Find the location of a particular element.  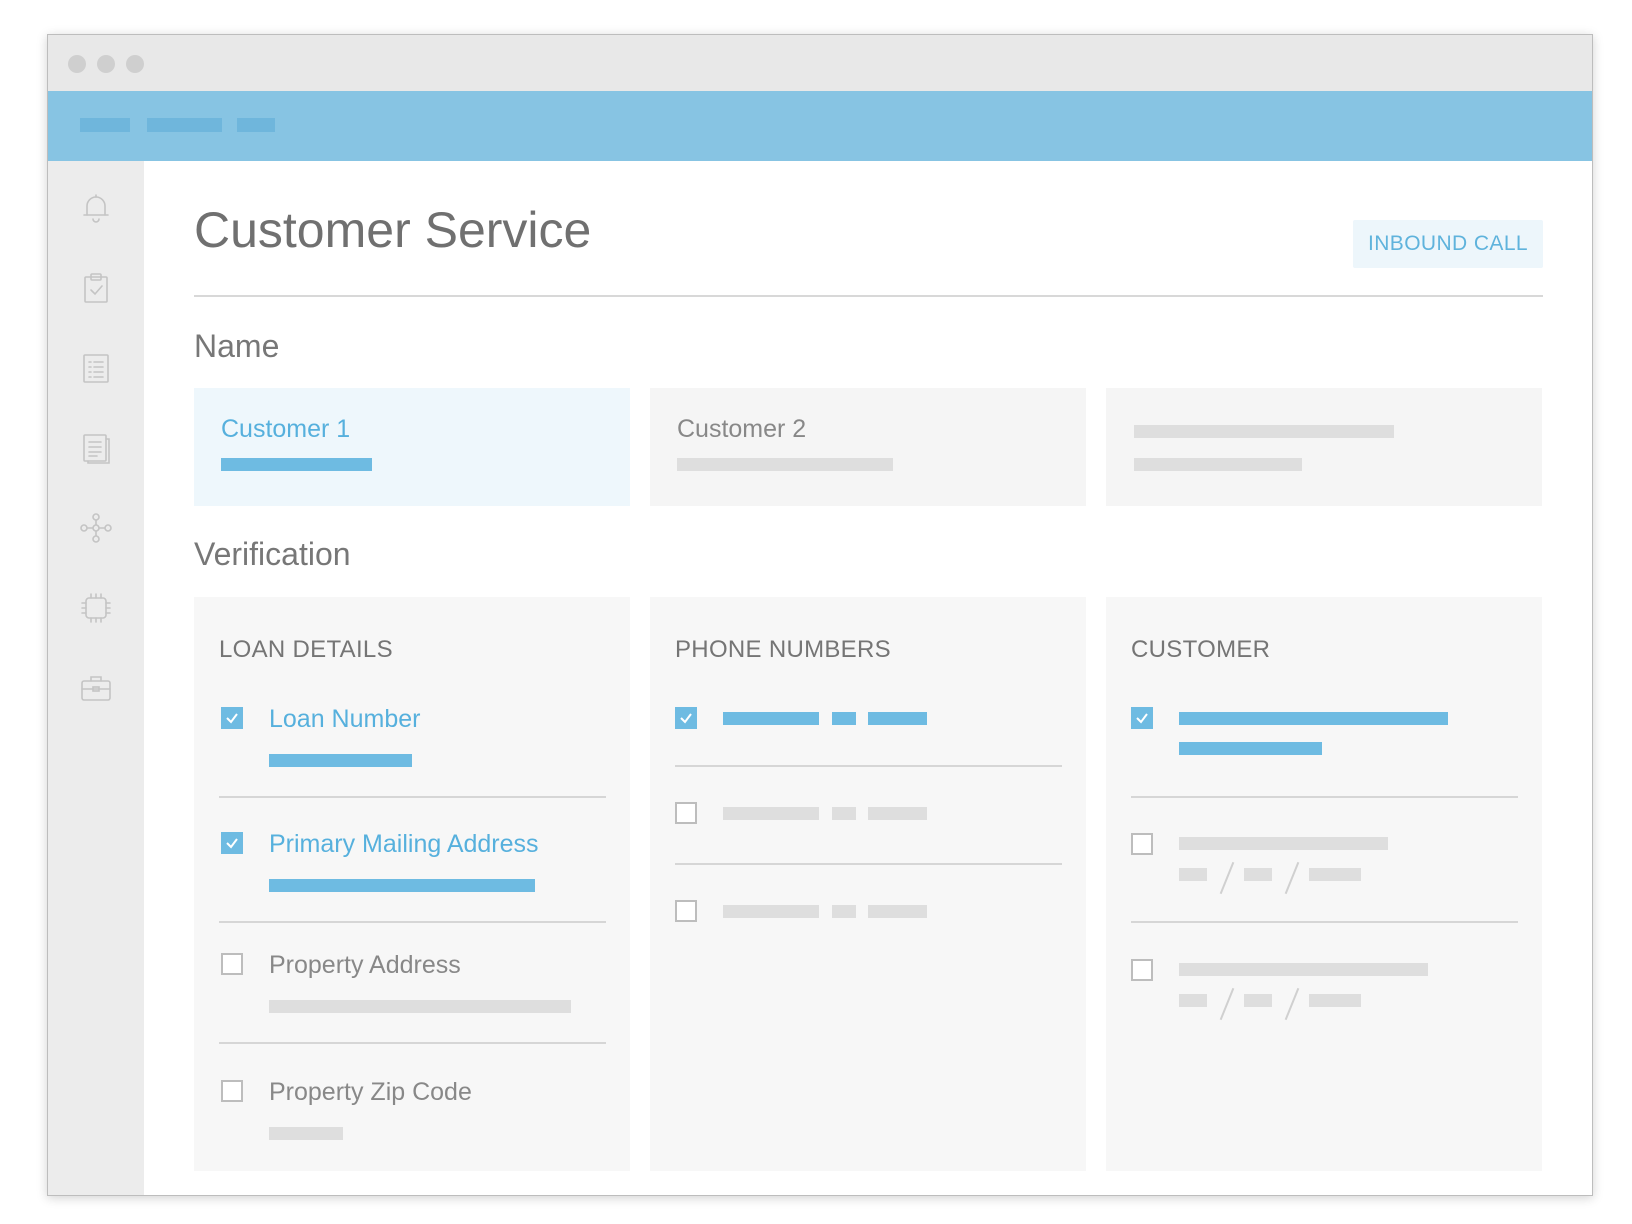

property-zip-code-label: Property Zip Code is located at coordinates (370, 1092).